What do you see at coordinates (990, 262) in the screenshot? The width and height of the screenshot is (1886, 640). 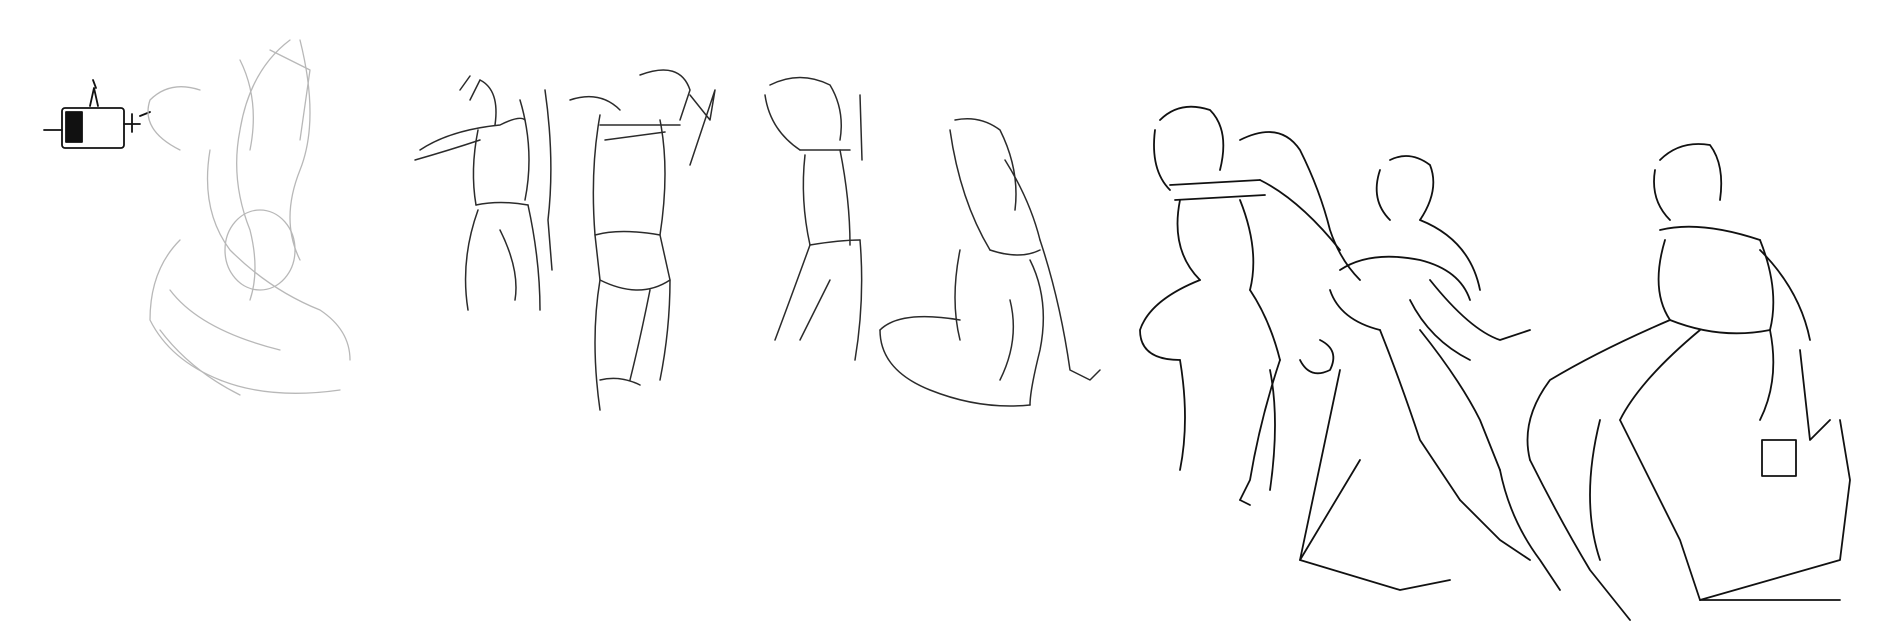 I see `kneeling-figure` at bounding box center [990, 262].